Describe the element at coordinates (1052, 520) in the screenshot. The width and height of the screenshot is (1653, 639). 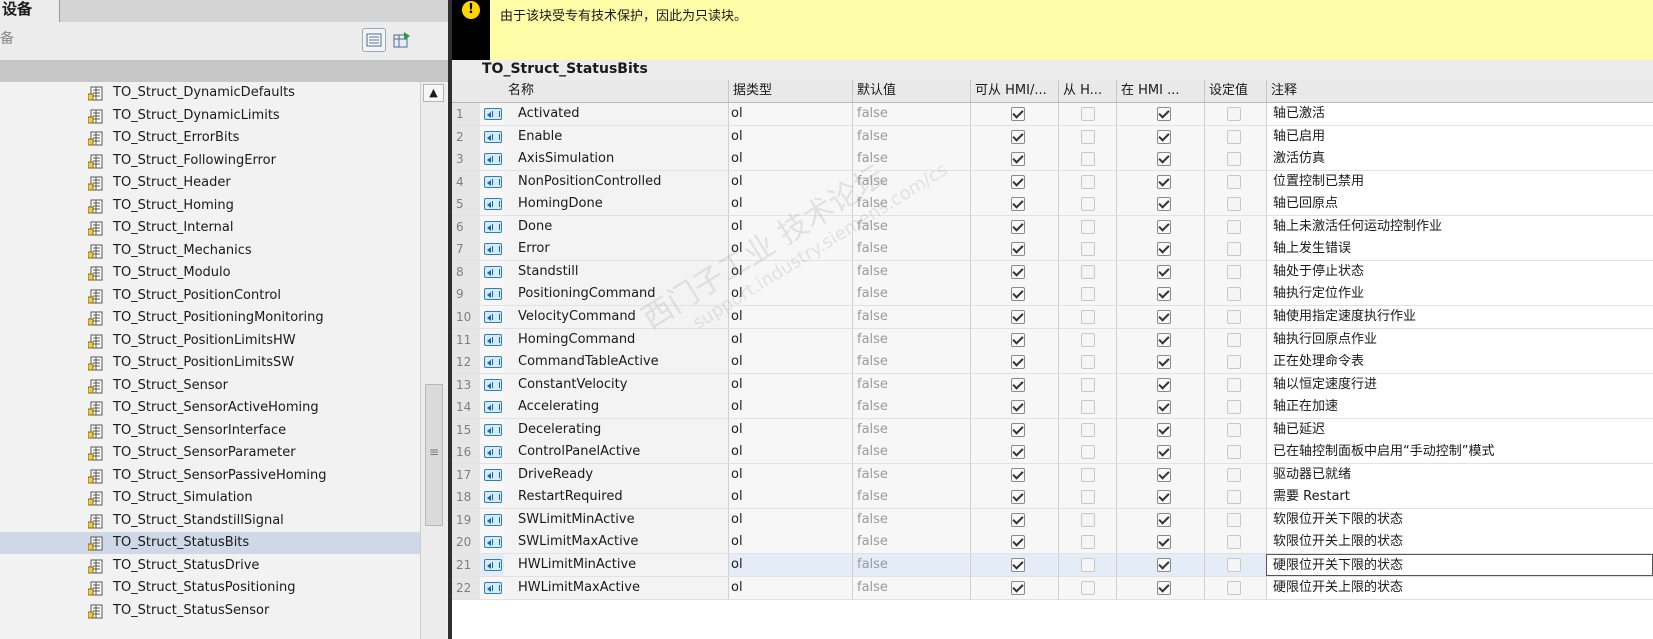
I see `table-row: 19 SWLimitMinActive ol false 软限位开关下限的状态` at that location.